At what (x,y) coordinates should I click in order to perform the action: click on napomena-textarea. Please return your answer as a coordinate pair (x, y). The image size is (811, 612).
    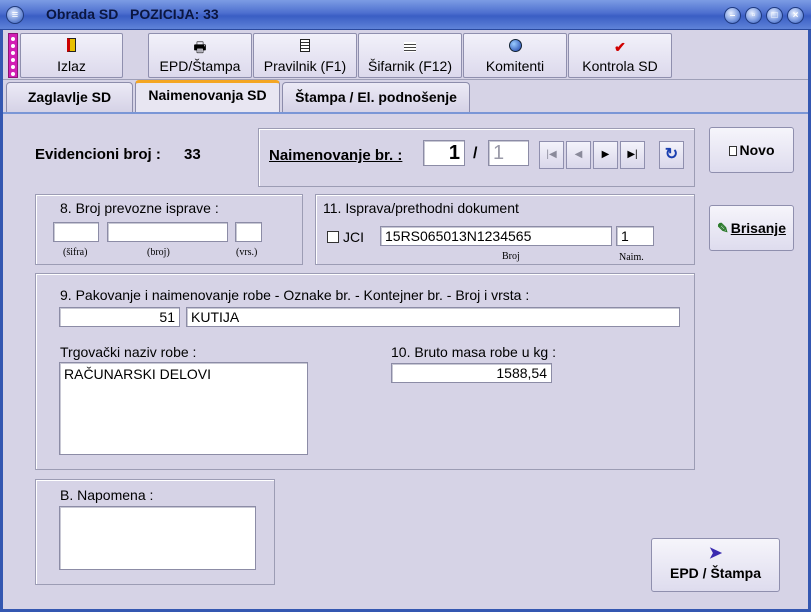
    Looking at the image, I should click on (157, 538).